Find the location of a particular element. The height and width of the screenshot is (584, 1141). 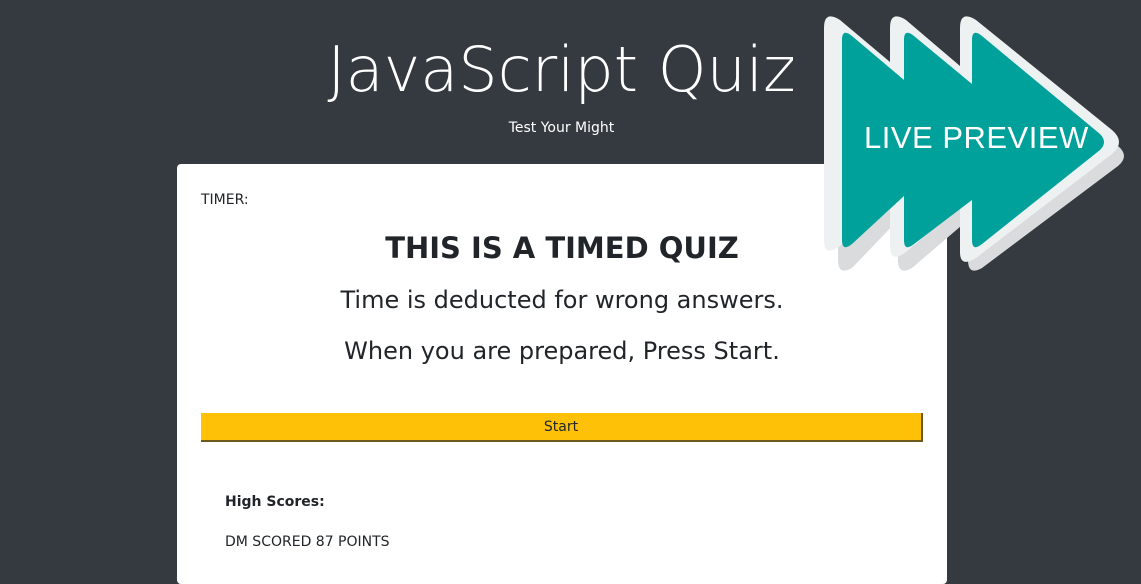

start-button: Start is located at coordinates (562, 427).